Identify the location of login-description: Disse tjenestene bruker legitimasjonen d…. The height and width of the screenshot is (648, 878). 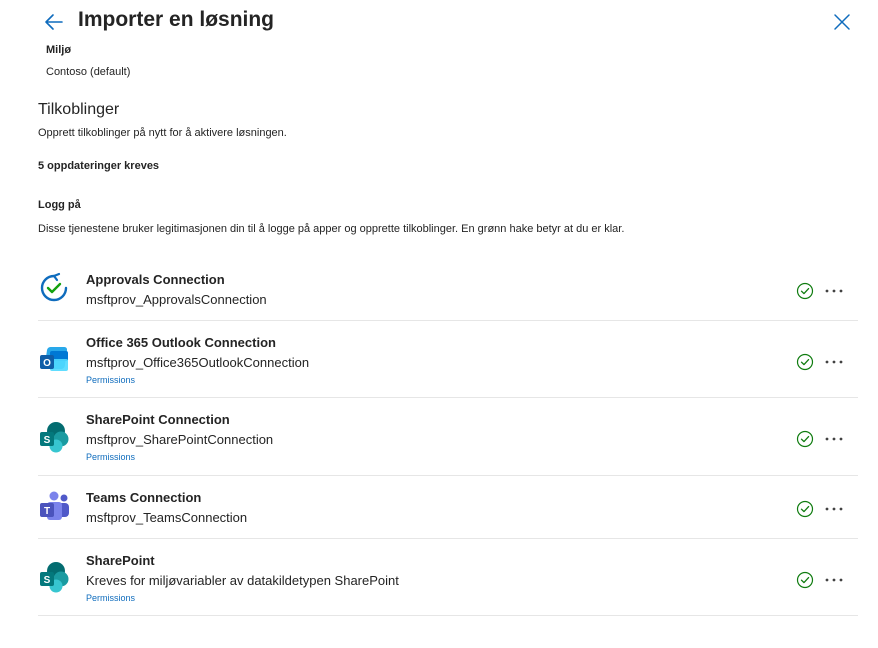
(331, 229).